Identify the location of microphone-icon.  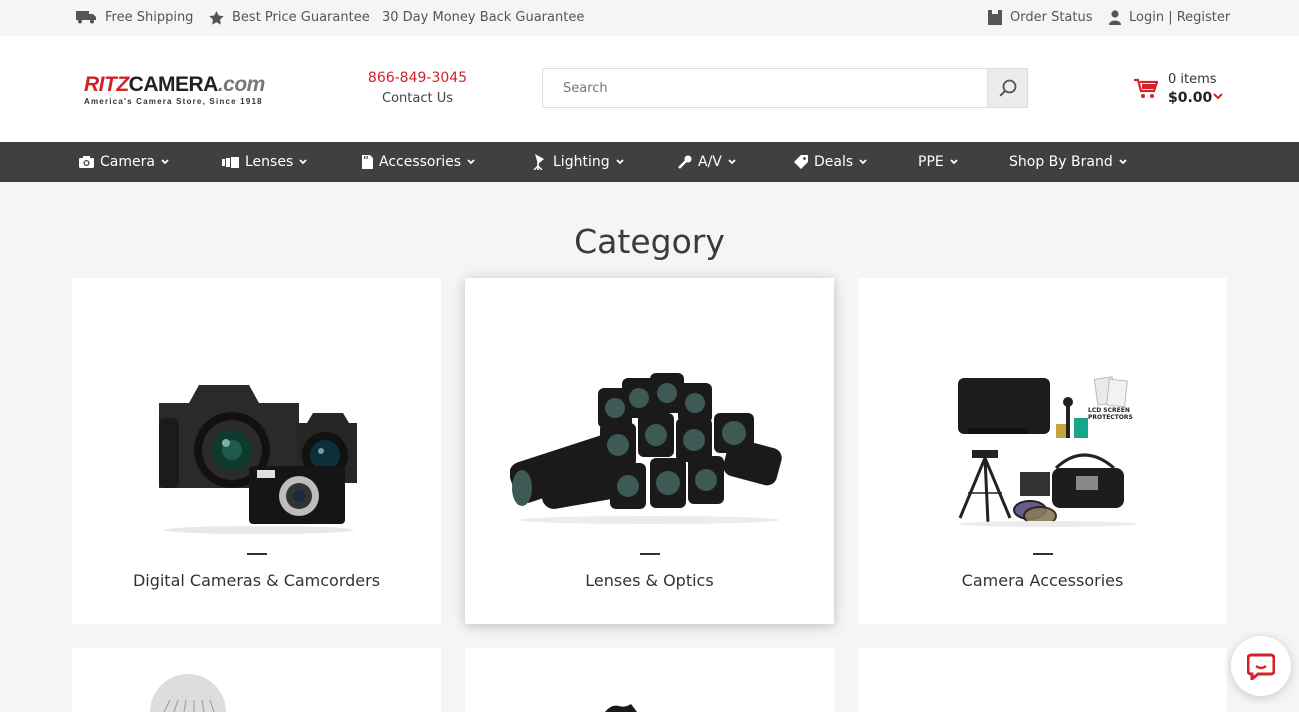
(685, 162).